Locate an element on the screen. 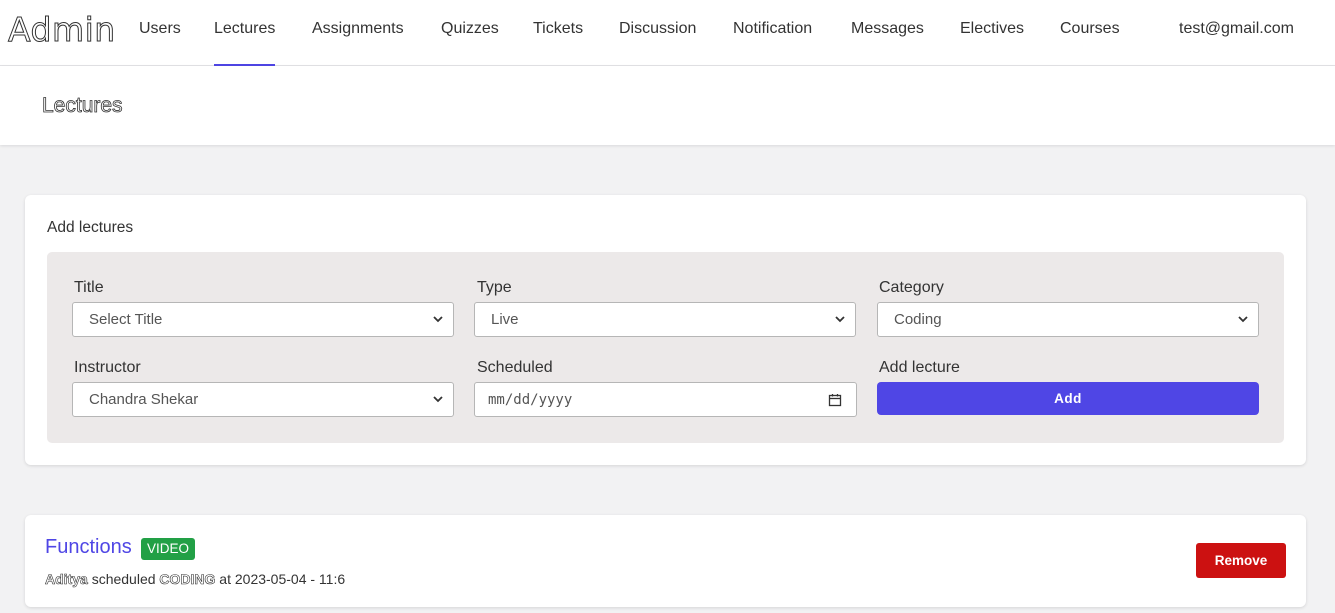 The image size is (1335, 613). lecture-instructor: Aditya is located at coordinates (66, 579).